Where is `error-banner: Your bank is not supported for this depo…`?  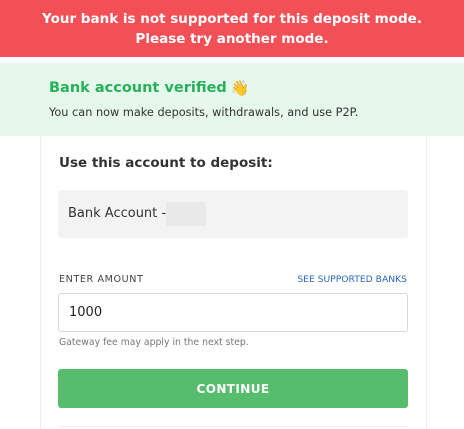 error-banner: Your bank is not supported for this depo… is located at coordinates (232, 28).